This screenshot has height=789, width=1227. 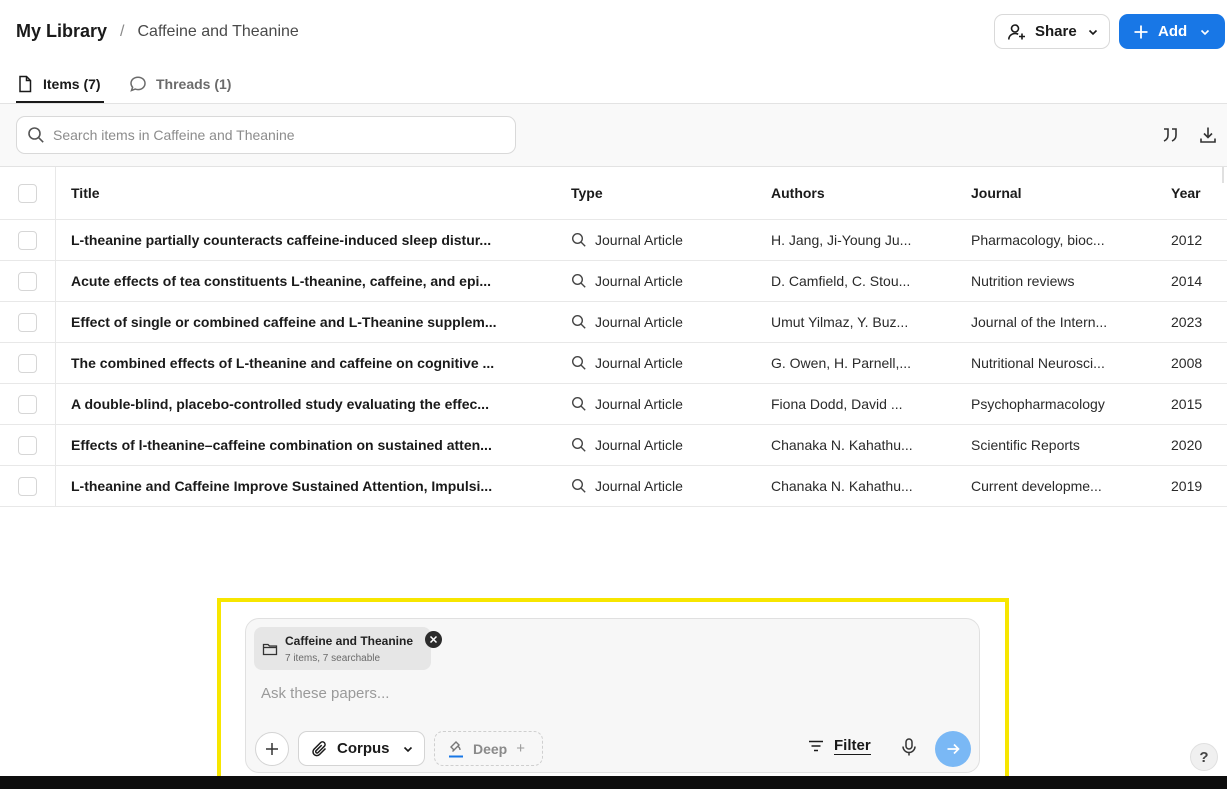 I want to click on search-input, so click(x=273, y=135).